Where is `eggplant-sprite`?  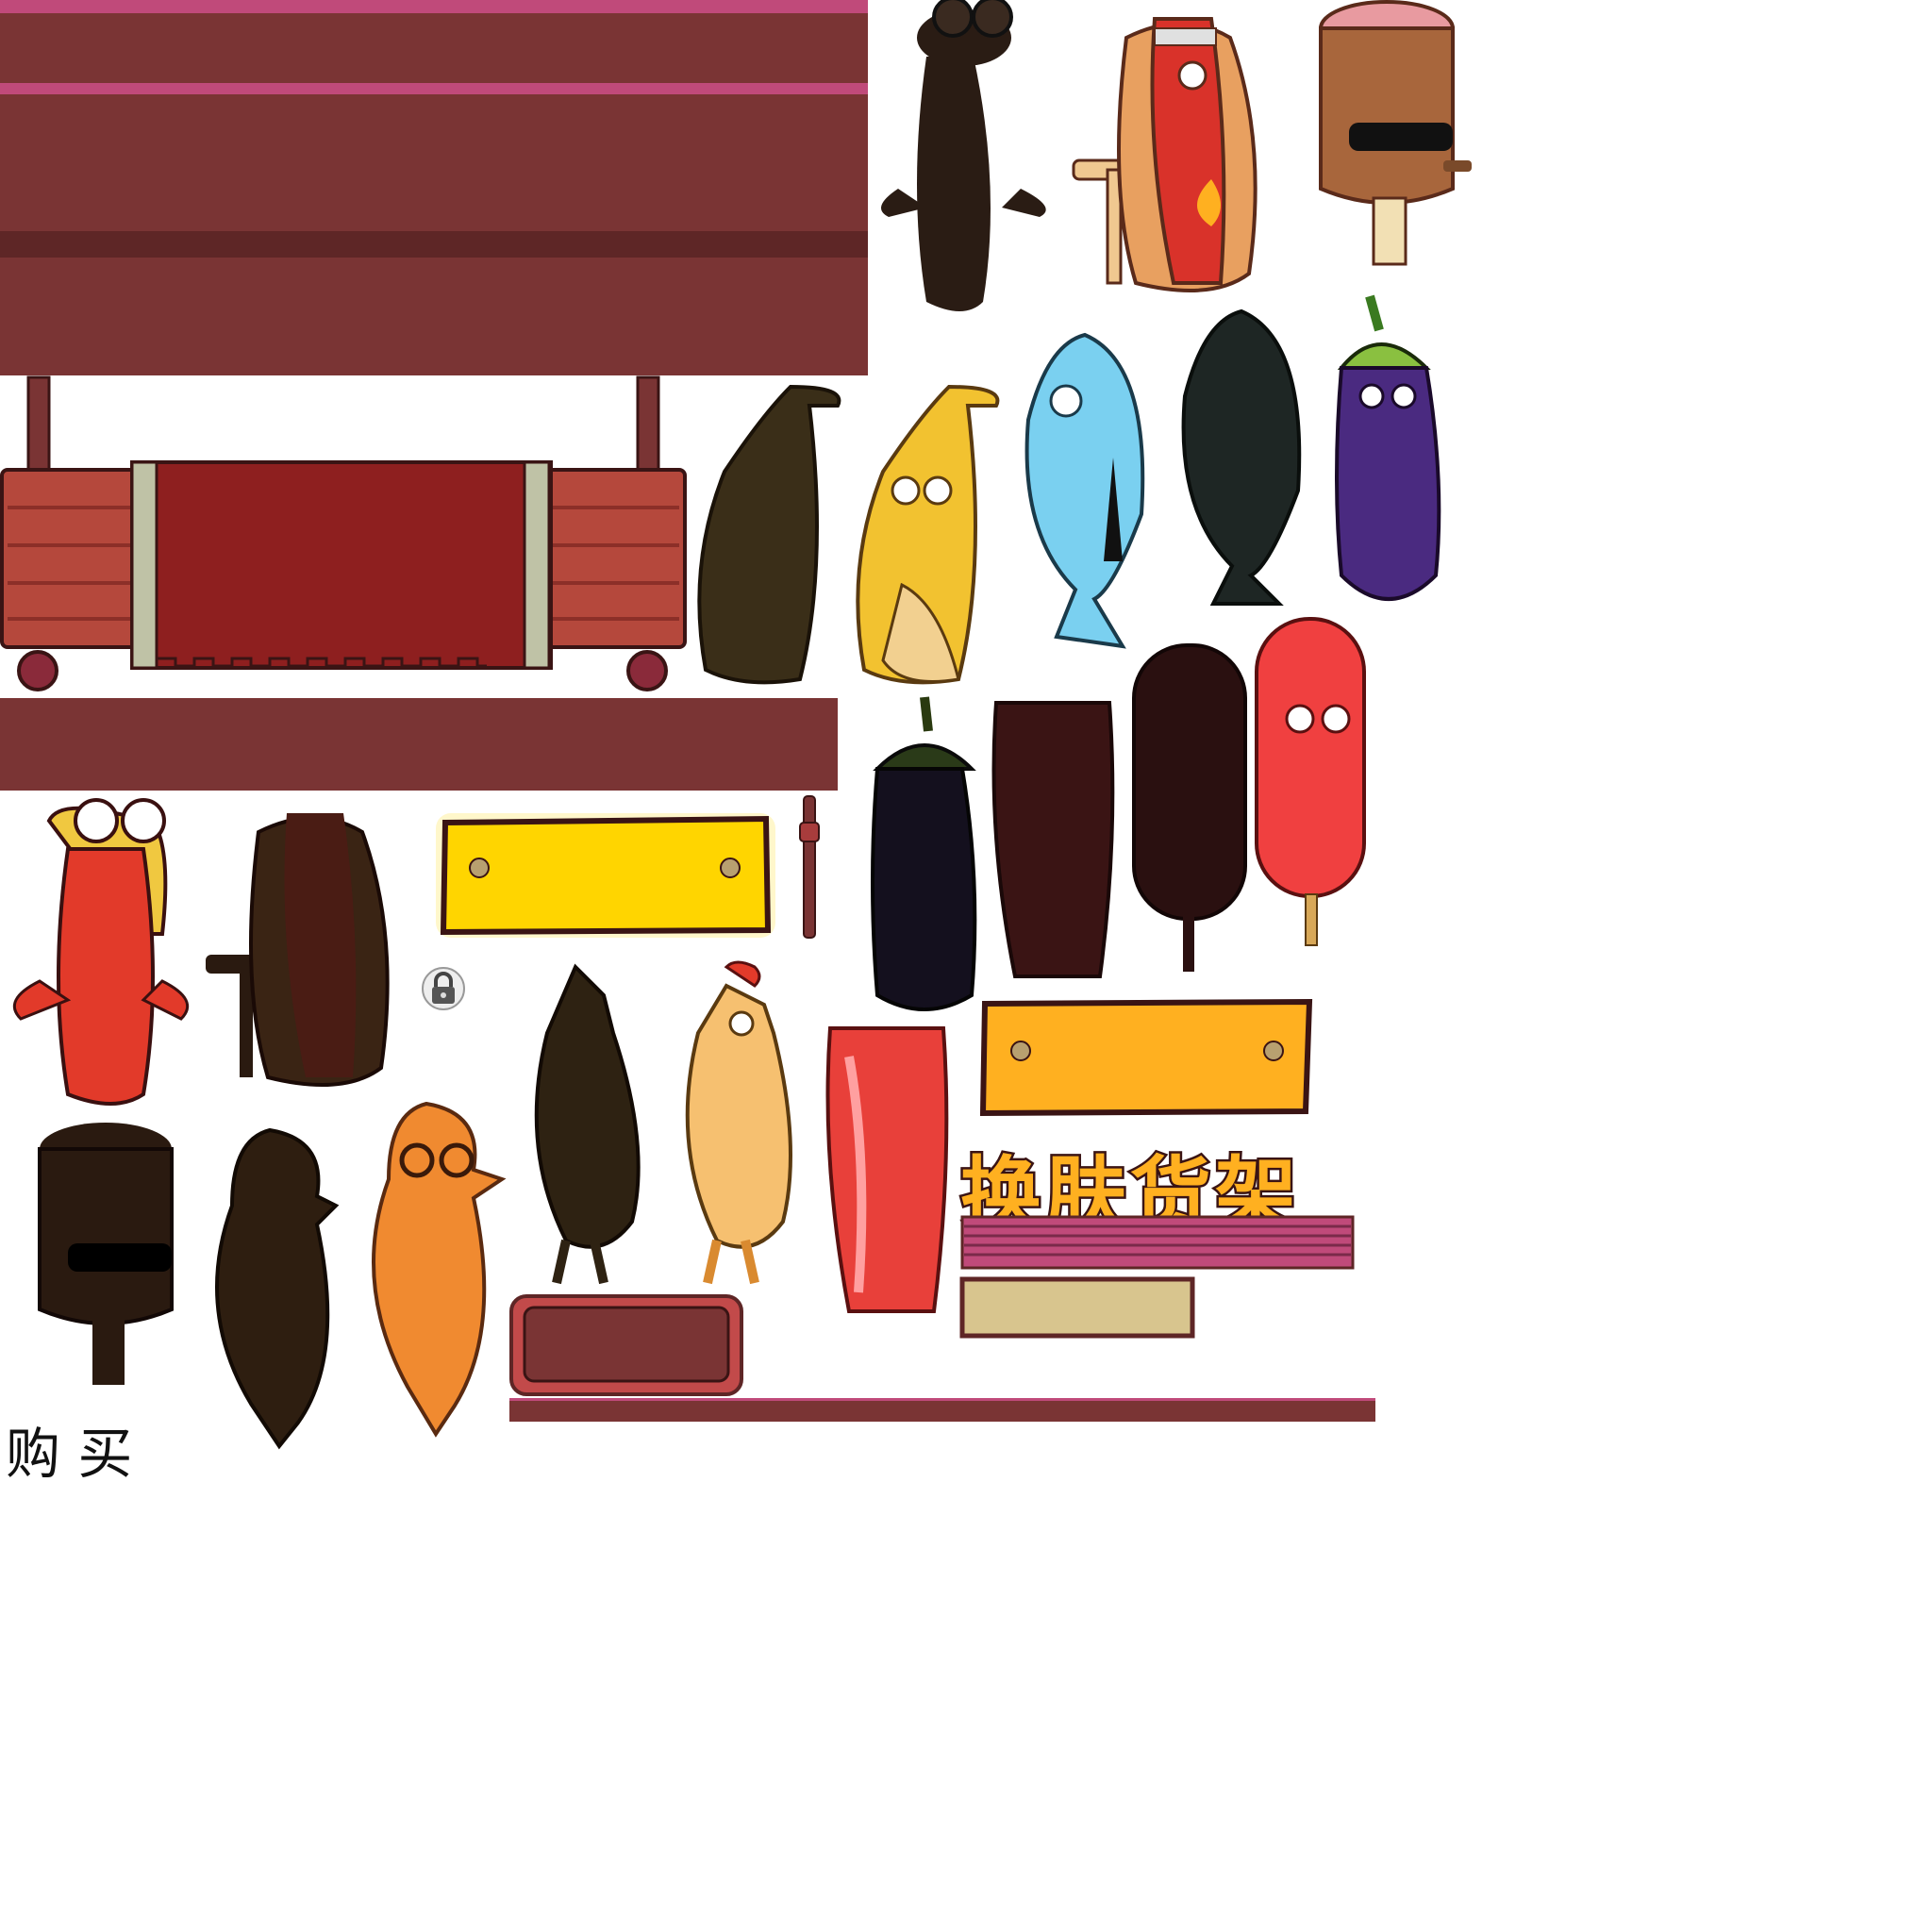
eggplant-sprite is located at coordinates (1388, 448).